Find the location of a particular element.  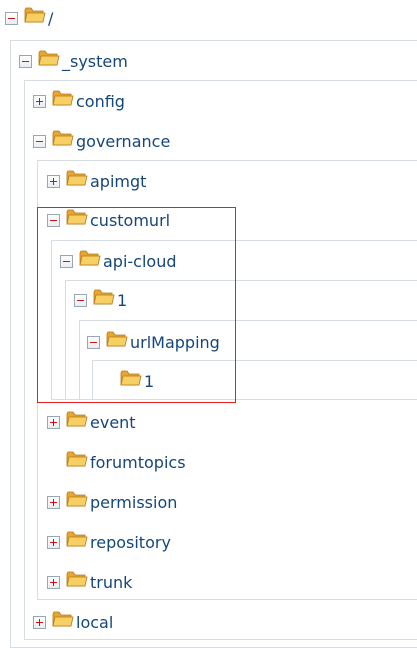

tree-node-1: 1 is located at coordinates (100, 300).